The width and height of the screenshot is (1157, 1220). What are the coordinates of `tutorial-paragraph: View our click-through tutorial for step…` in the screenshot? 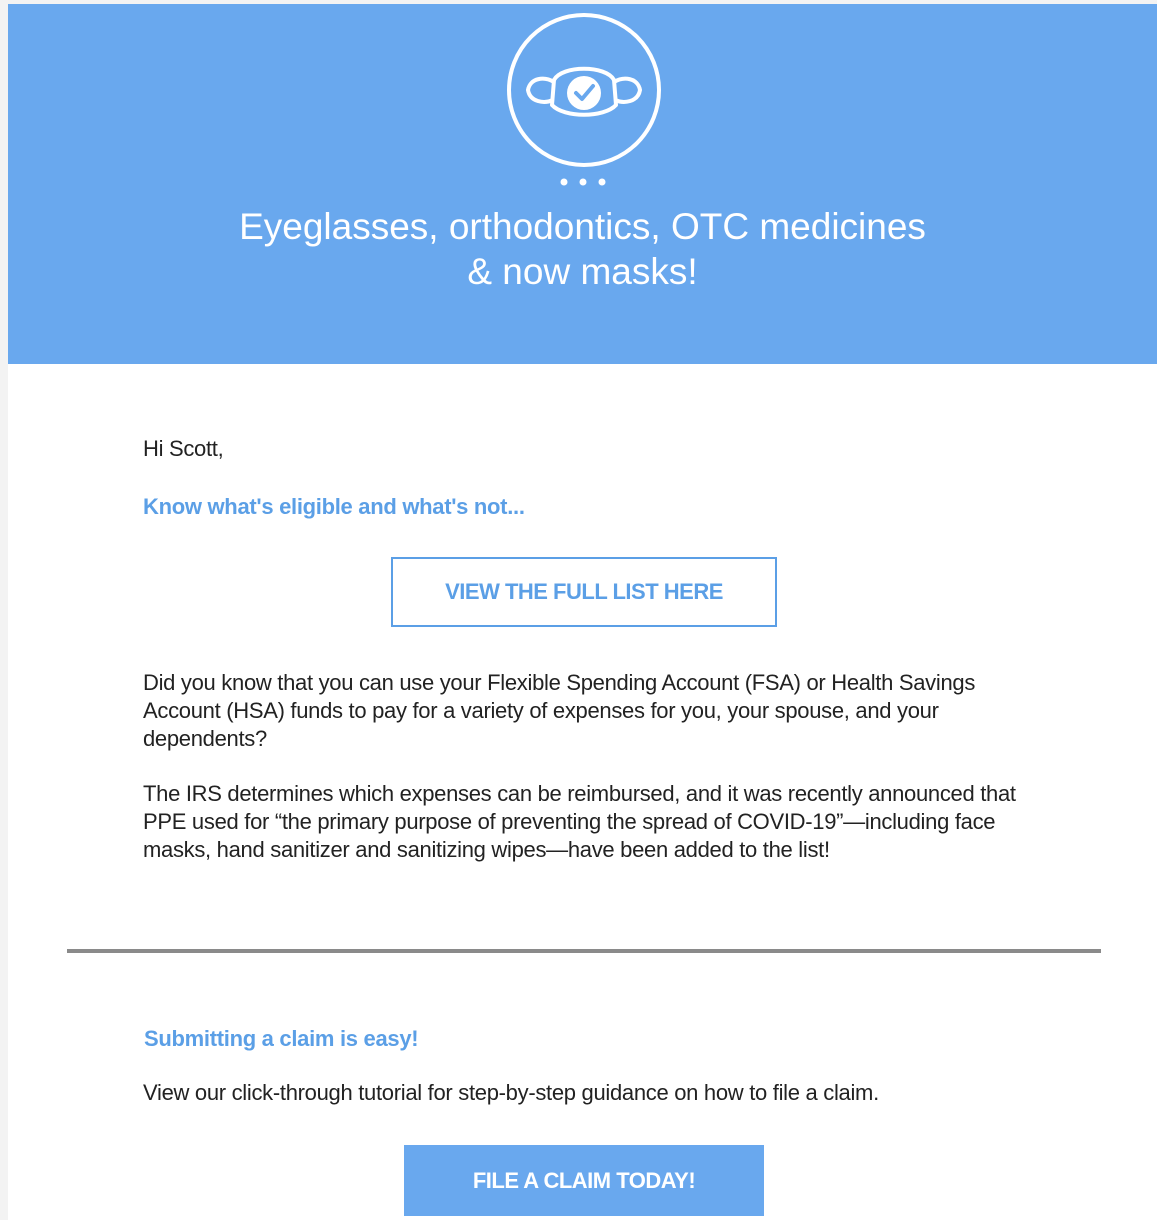 It's located at (511, 1092).